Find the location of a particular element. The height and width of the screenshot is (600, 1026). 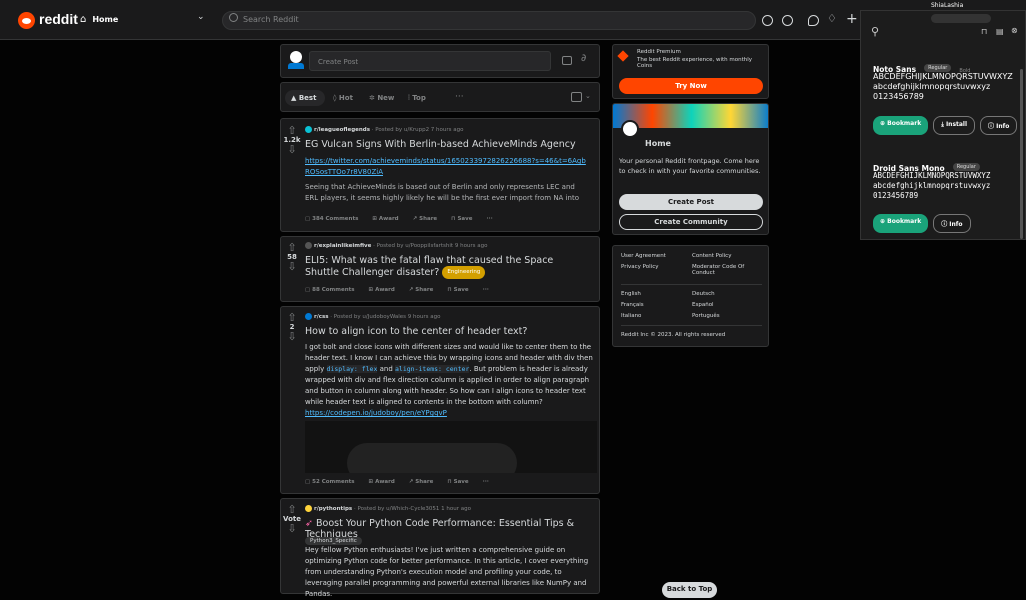

view-mode-icon is located at coordinates (576, 97).